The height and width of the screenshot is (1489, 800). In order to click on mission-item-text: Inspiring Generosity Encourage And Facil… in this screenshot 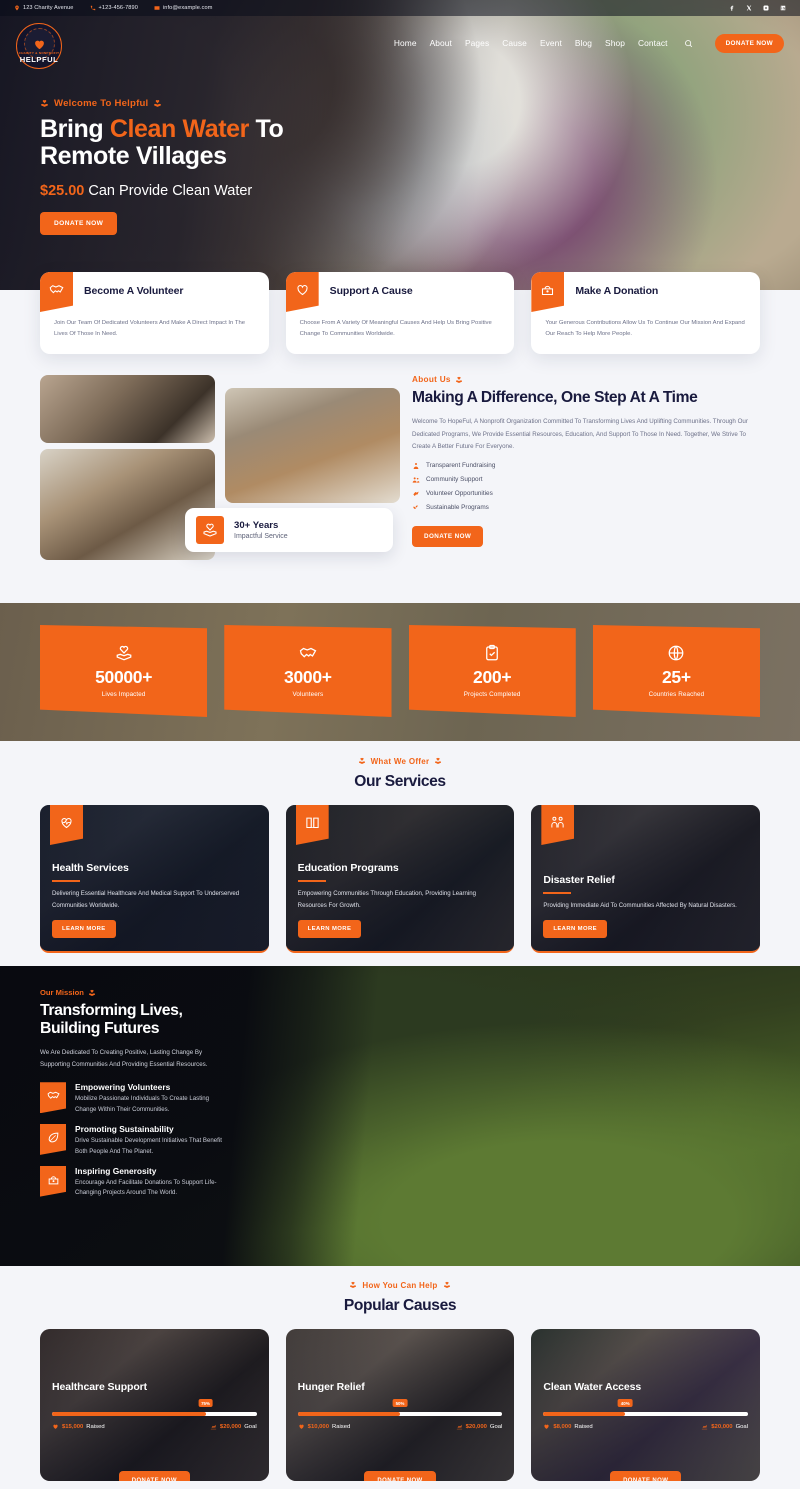, I will do `click(150, 1183)`.